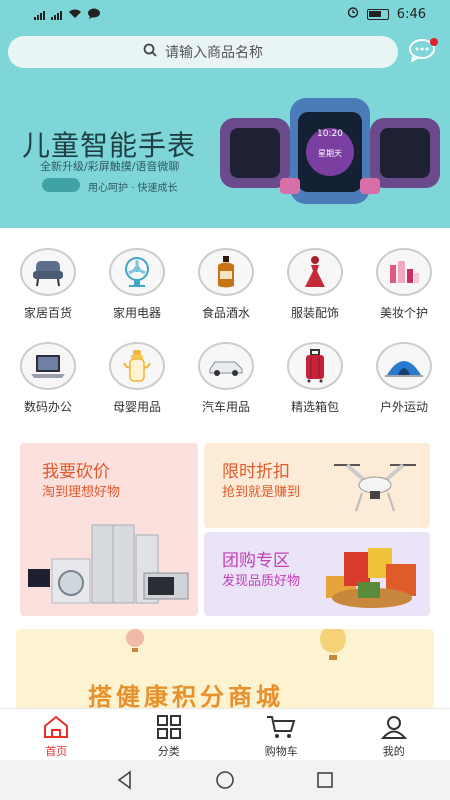 Image resolution: width=450 pixels, height=800 pixels. Describe the element at coordinates (168, 727) in the screenshot. I see `grid-icon` at that location.